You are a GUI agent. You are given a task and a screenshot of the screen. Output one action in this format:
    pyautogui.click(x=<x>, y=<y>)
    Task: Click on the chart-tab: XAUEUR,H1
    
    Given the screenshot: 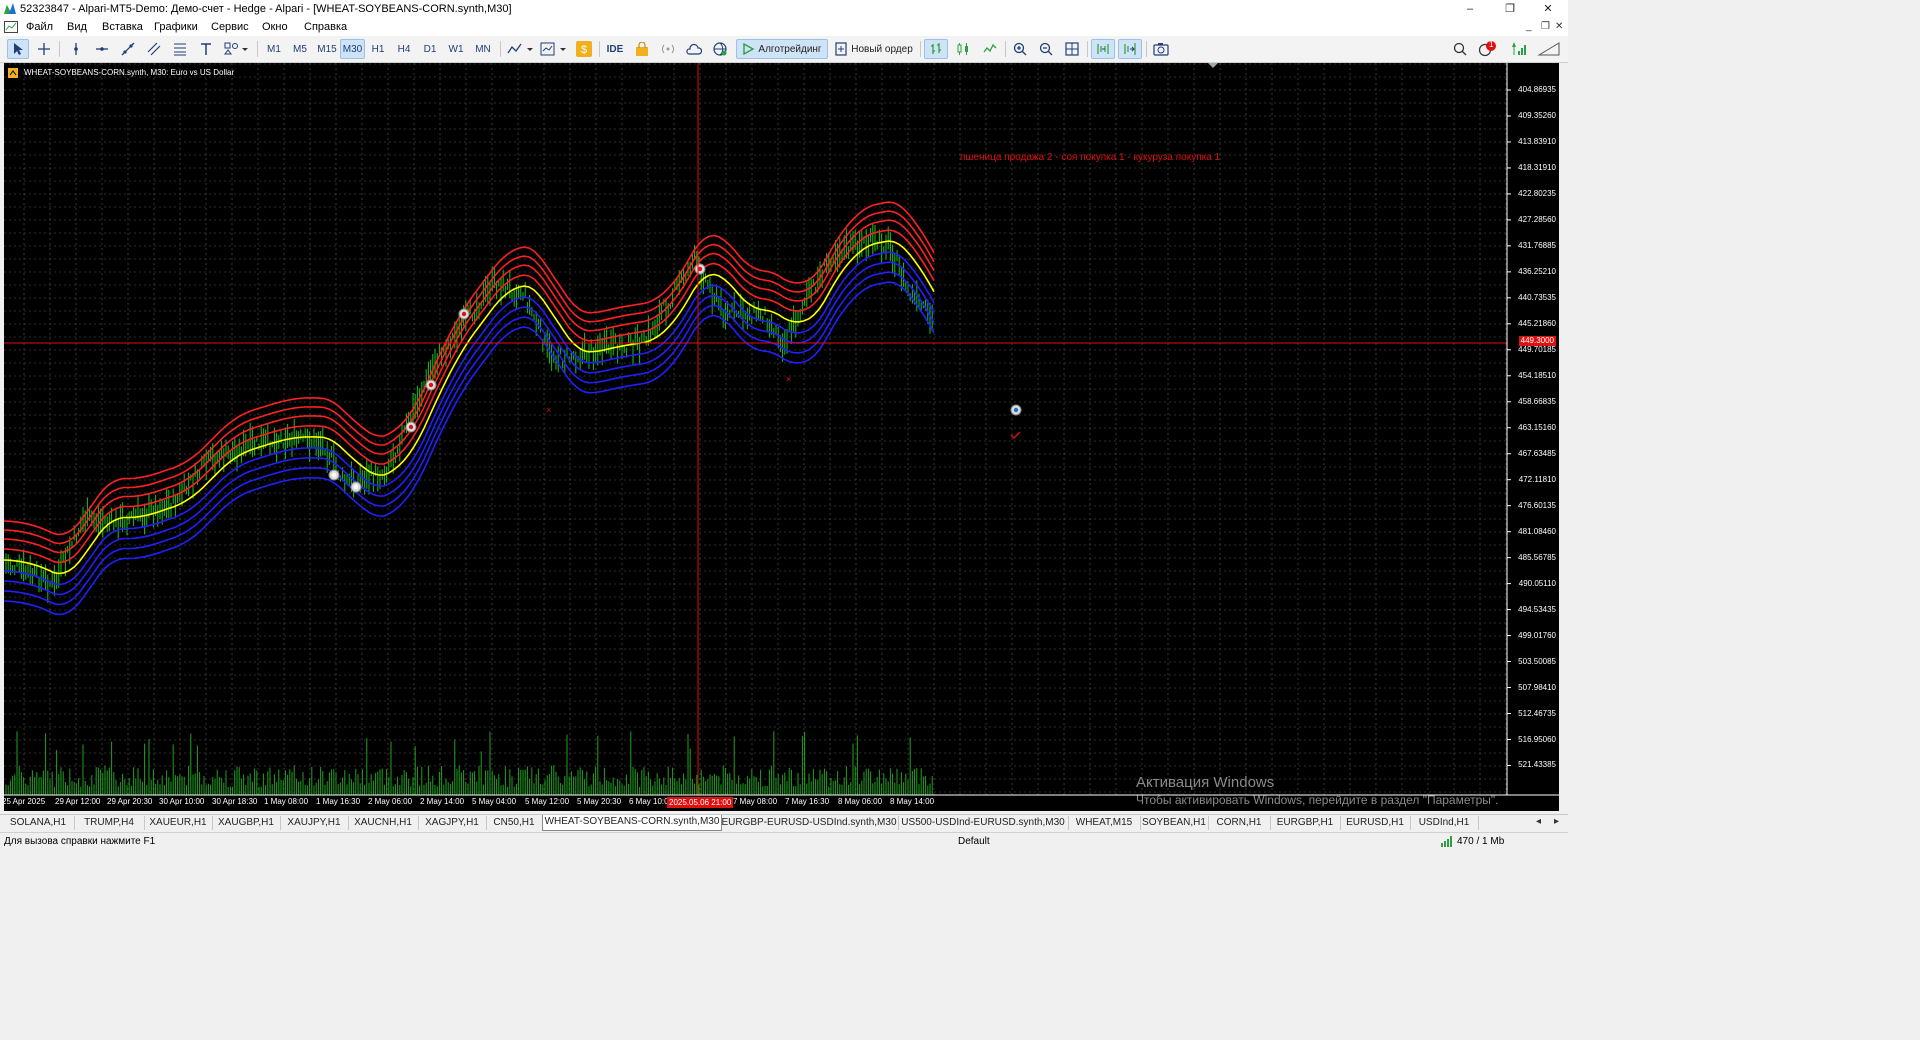 What is the action you would take?
    pyautogui.click(x=178, y=823)
    